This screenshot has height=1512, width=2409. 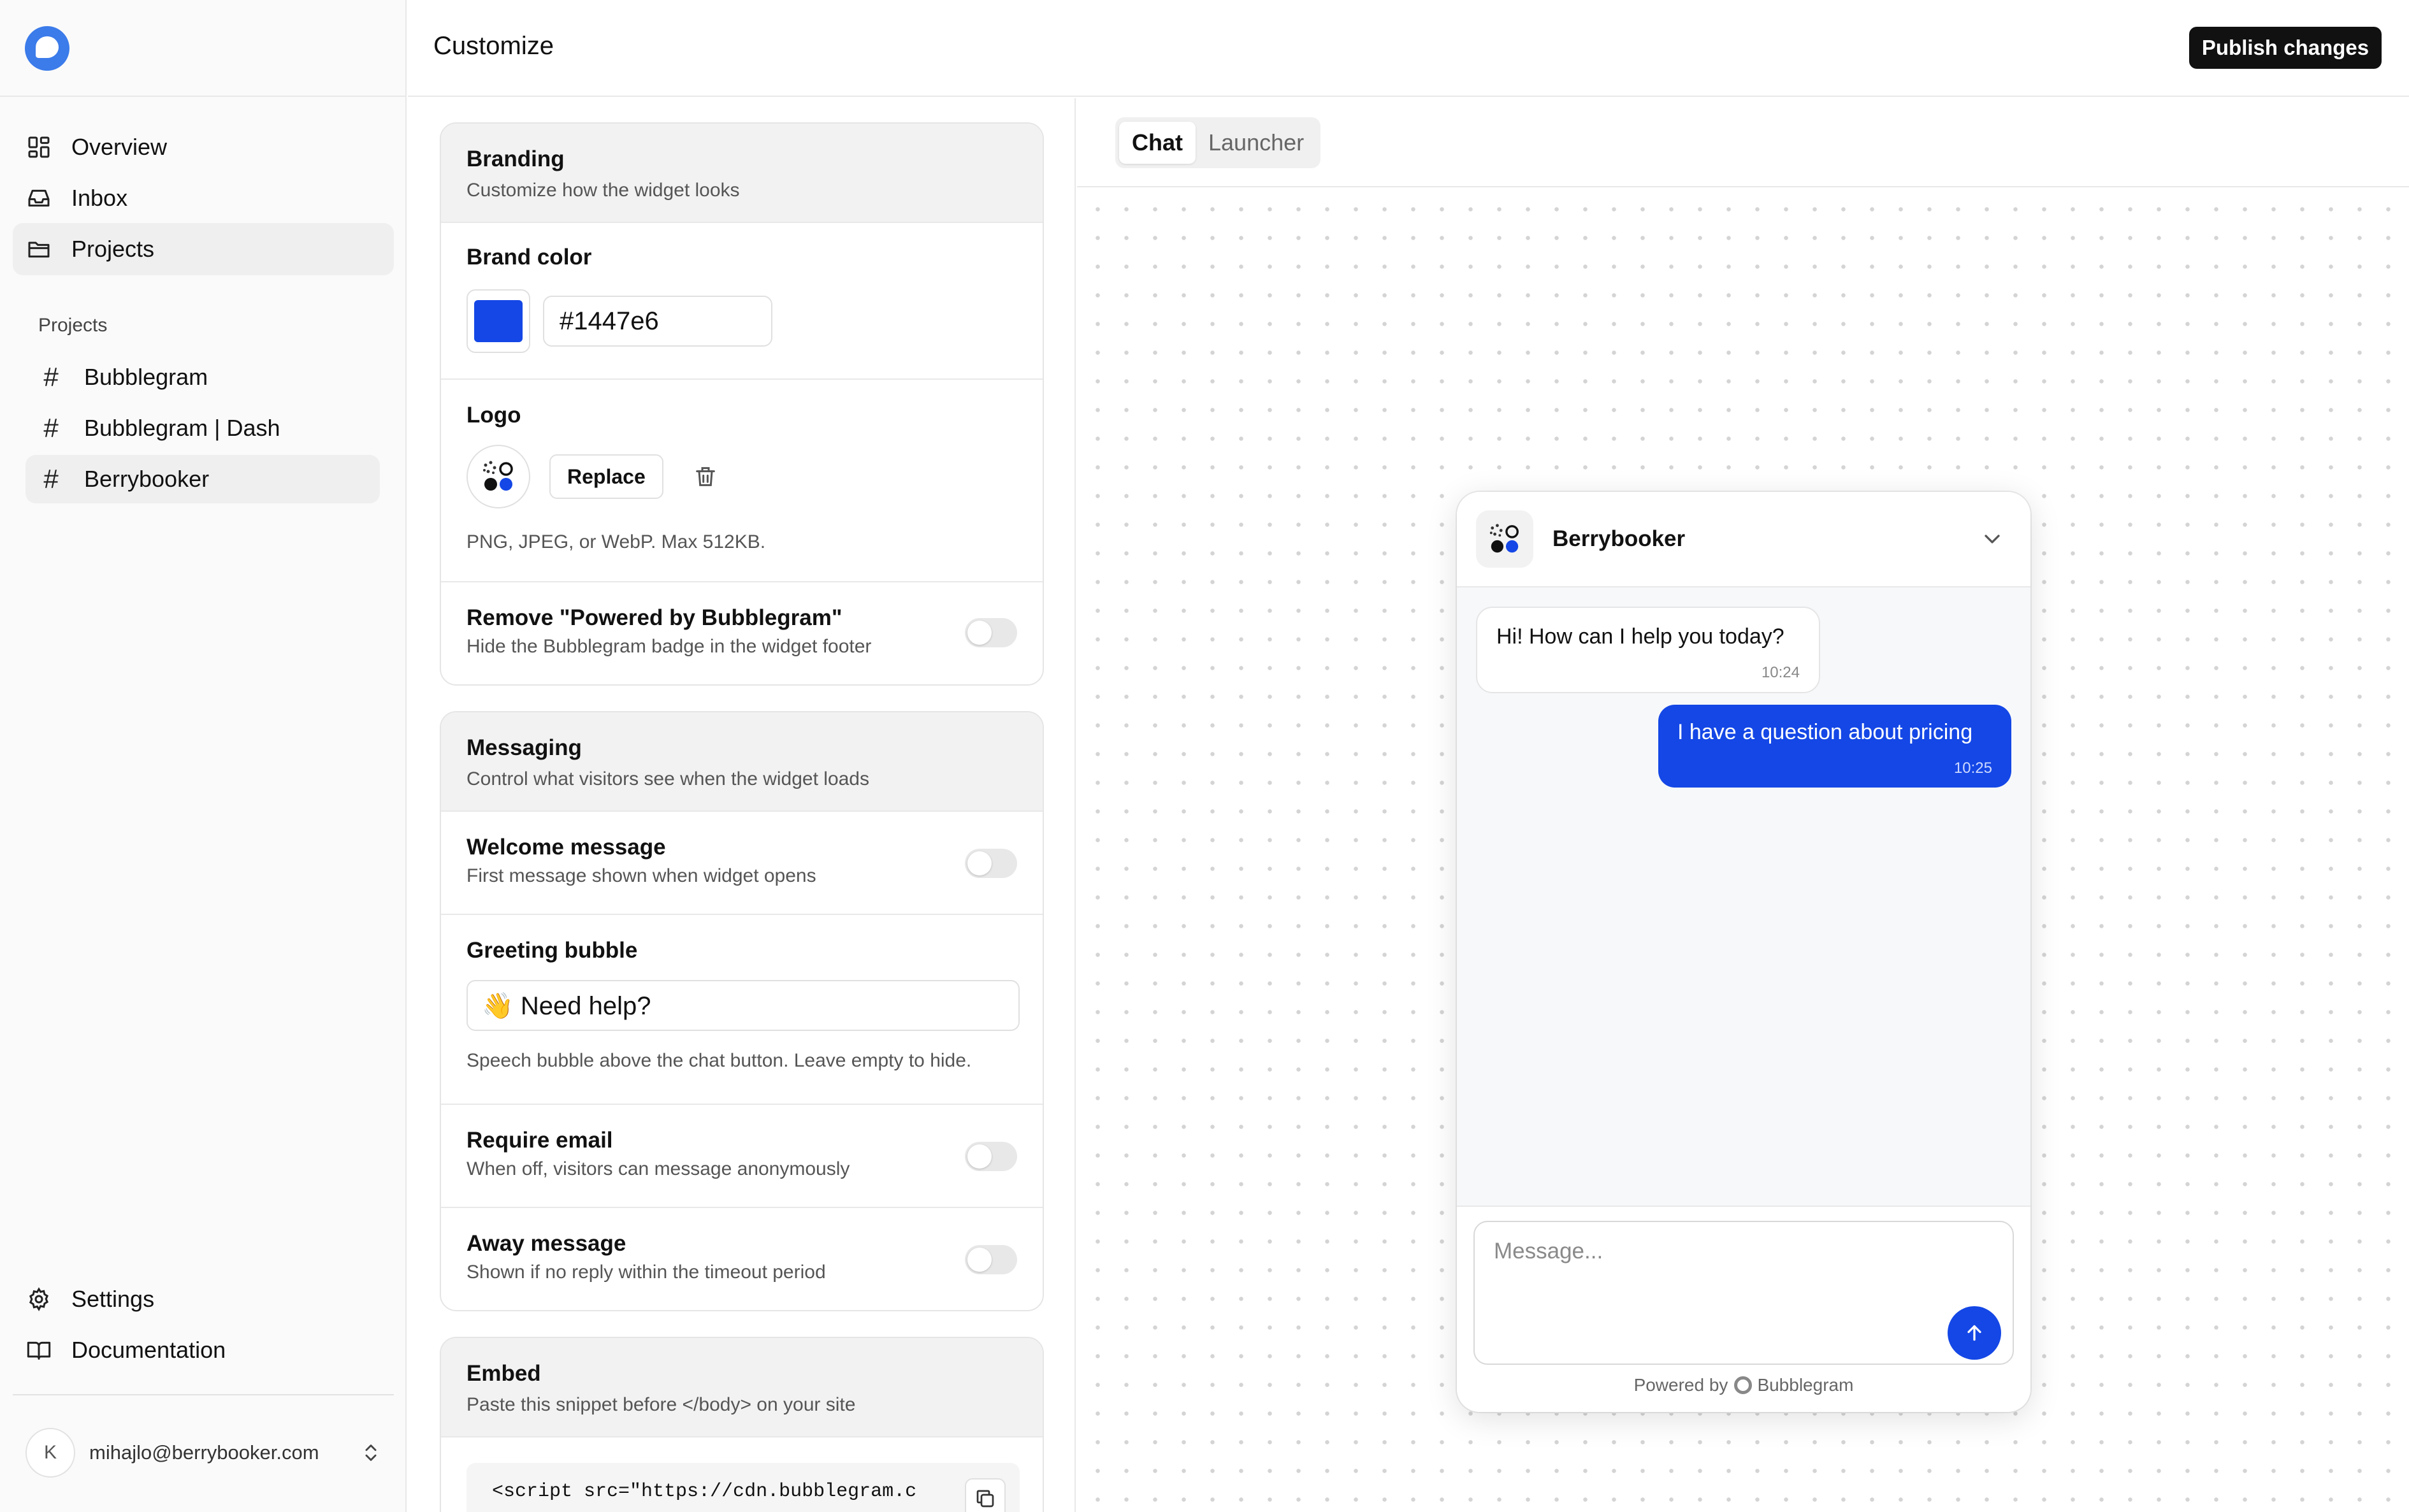 What do you see at coordinates (1834, 746) in the screenshot?
I see `visitor-message-bubble: I have a question about pricing 10:25` at bounding box center [1834, 746].